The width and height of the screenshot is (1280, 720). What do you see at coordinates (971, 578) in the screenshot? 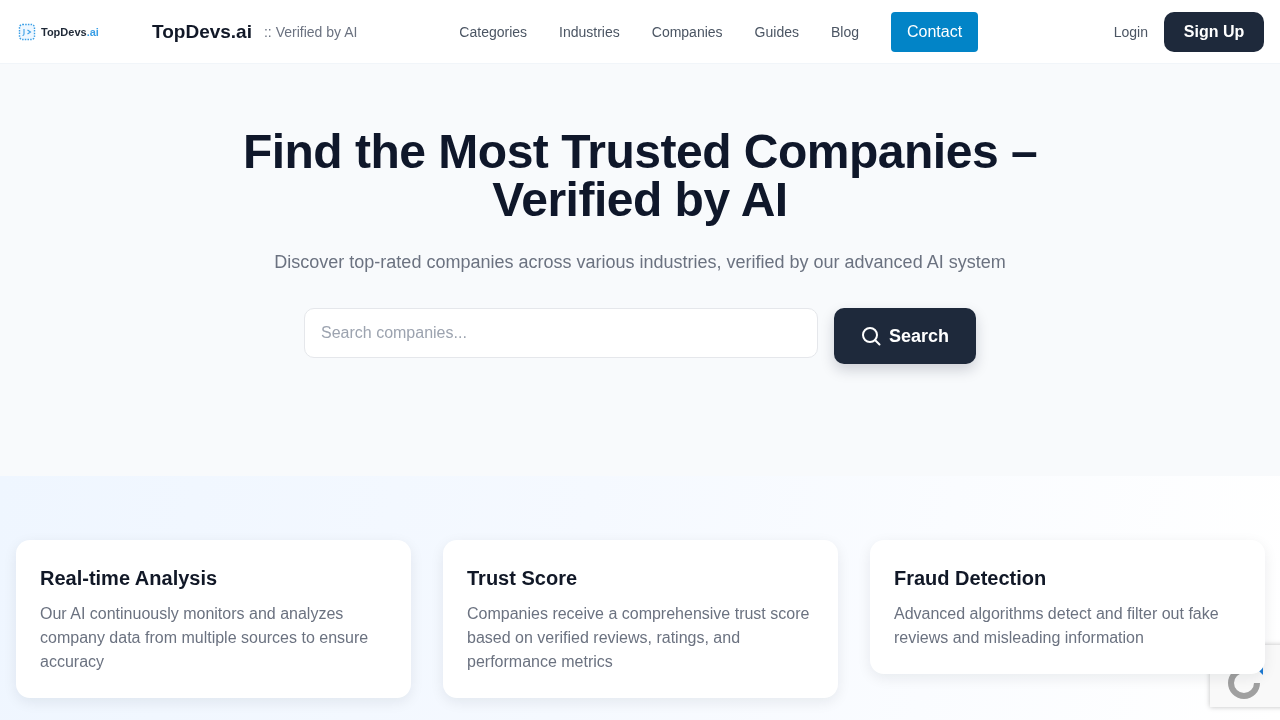
I see `feature-title: Fraud Detection` at bounding box center [971, 578].